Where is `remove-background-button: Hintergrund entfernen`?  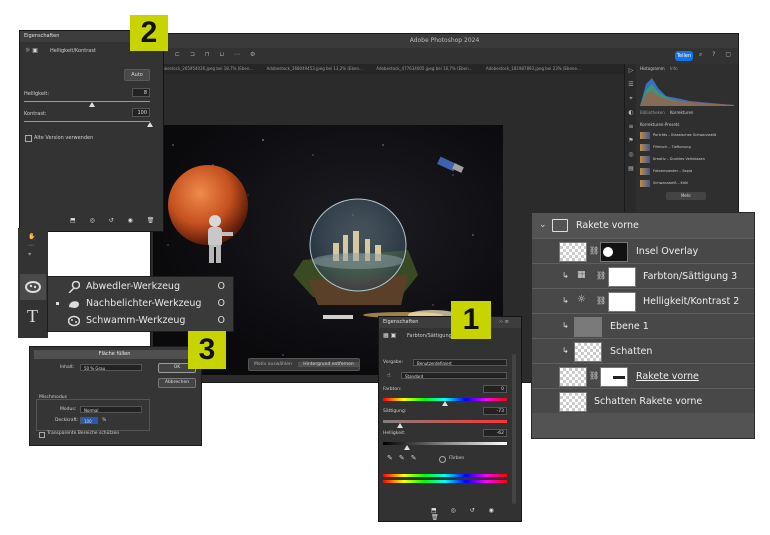
remove-background-button: Hintergrund entfernen is located at coordinates (328, 364).